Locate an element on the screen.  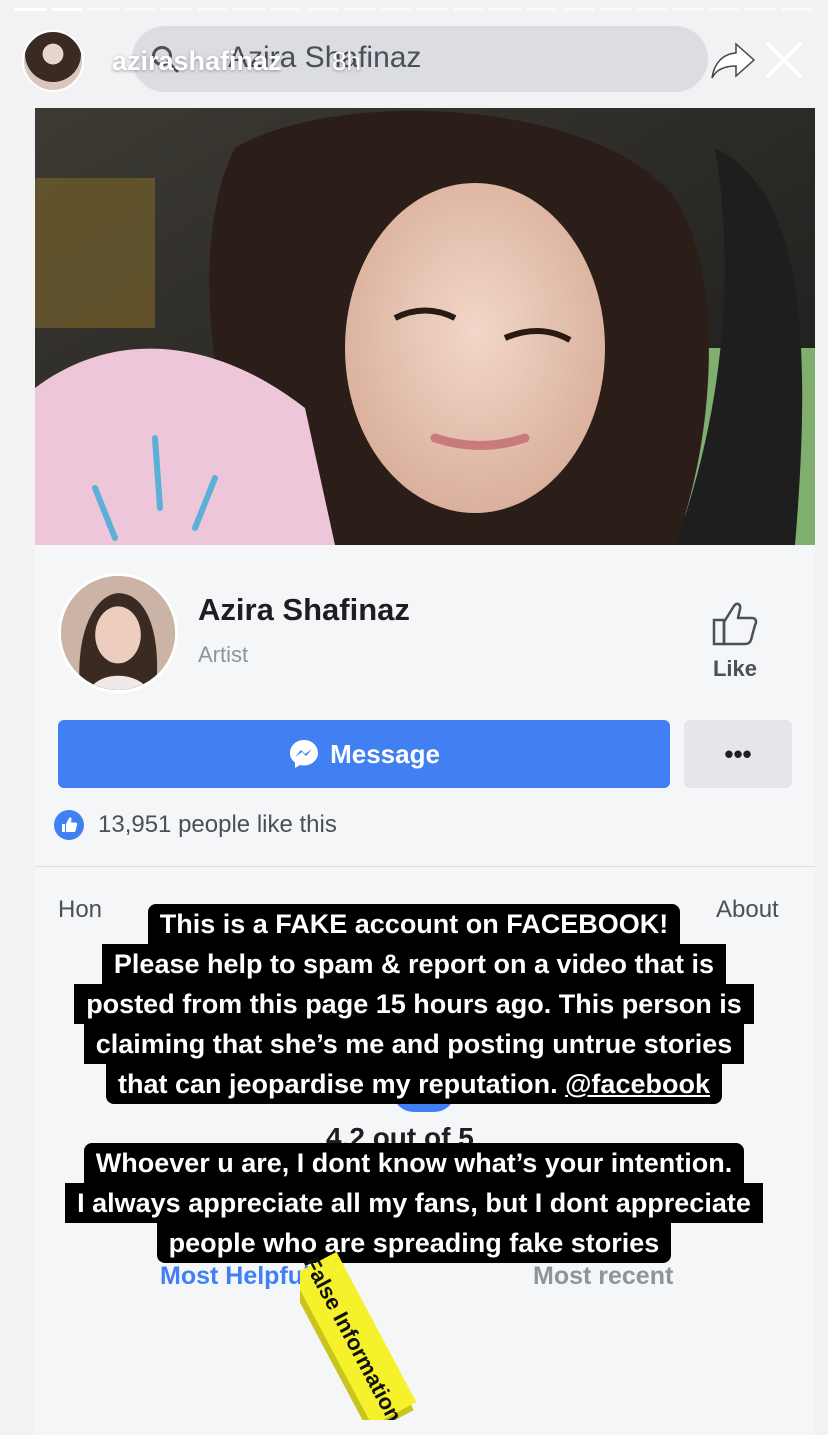
page-likes-count: 13,951 people like this is located at coordinates (217, 824).